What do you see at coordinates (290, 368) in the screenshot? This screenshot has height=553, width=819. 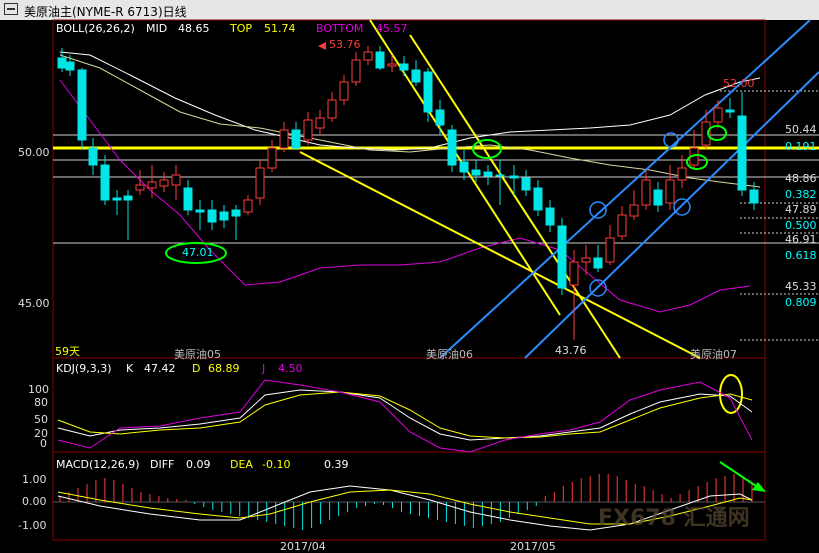 I see `kdj-j-value: 4.50` at bounding box center [290, 368].